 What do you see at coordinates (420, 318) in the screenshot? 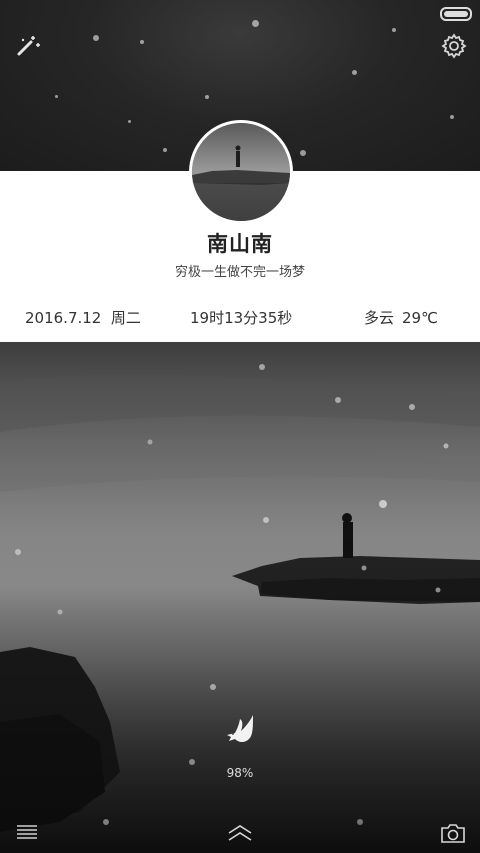
I see `temperature-text: 29℃` at bounding box center [420, 318].